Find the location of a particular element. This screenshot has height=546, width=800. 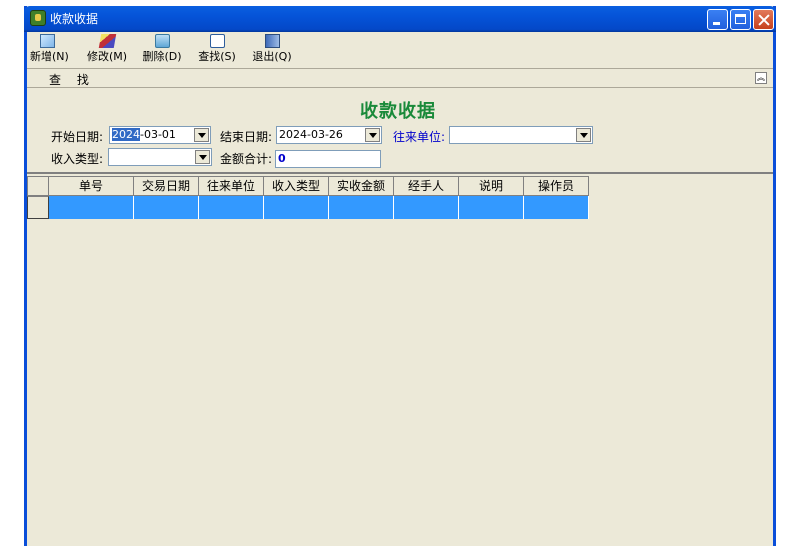

edit-button: 修改(M) is located at coordinates (107, 51).